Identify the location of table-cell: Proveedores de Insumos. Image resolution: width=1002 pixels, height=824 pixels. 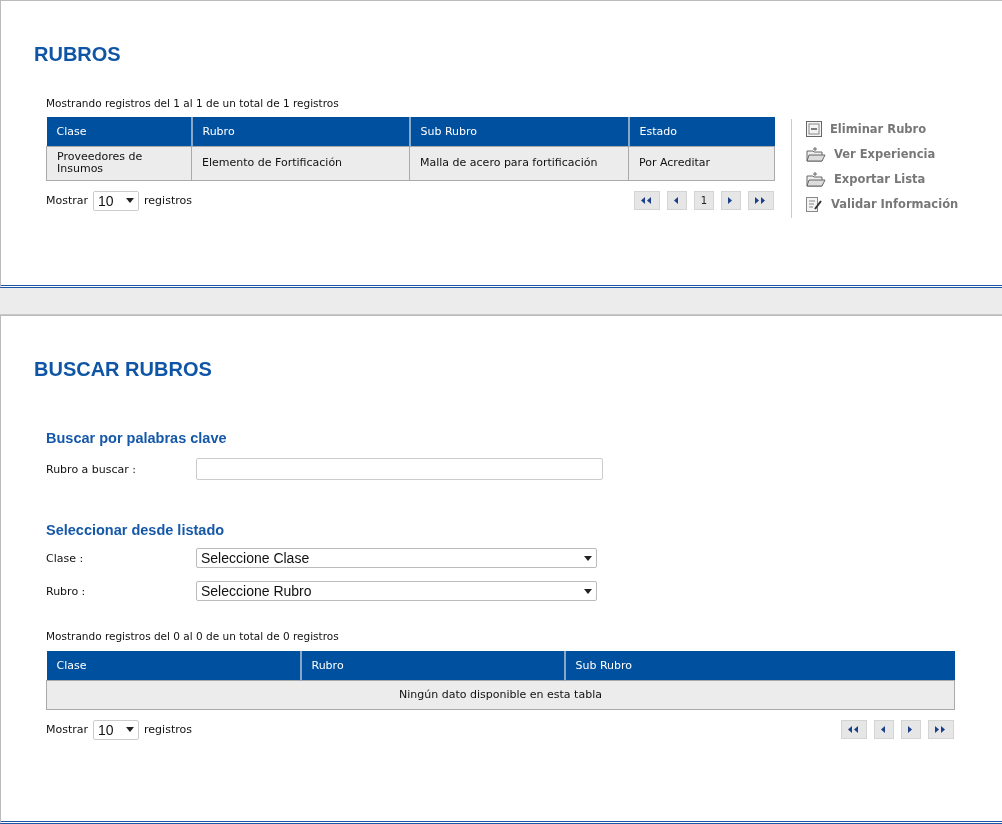
(119, 163).